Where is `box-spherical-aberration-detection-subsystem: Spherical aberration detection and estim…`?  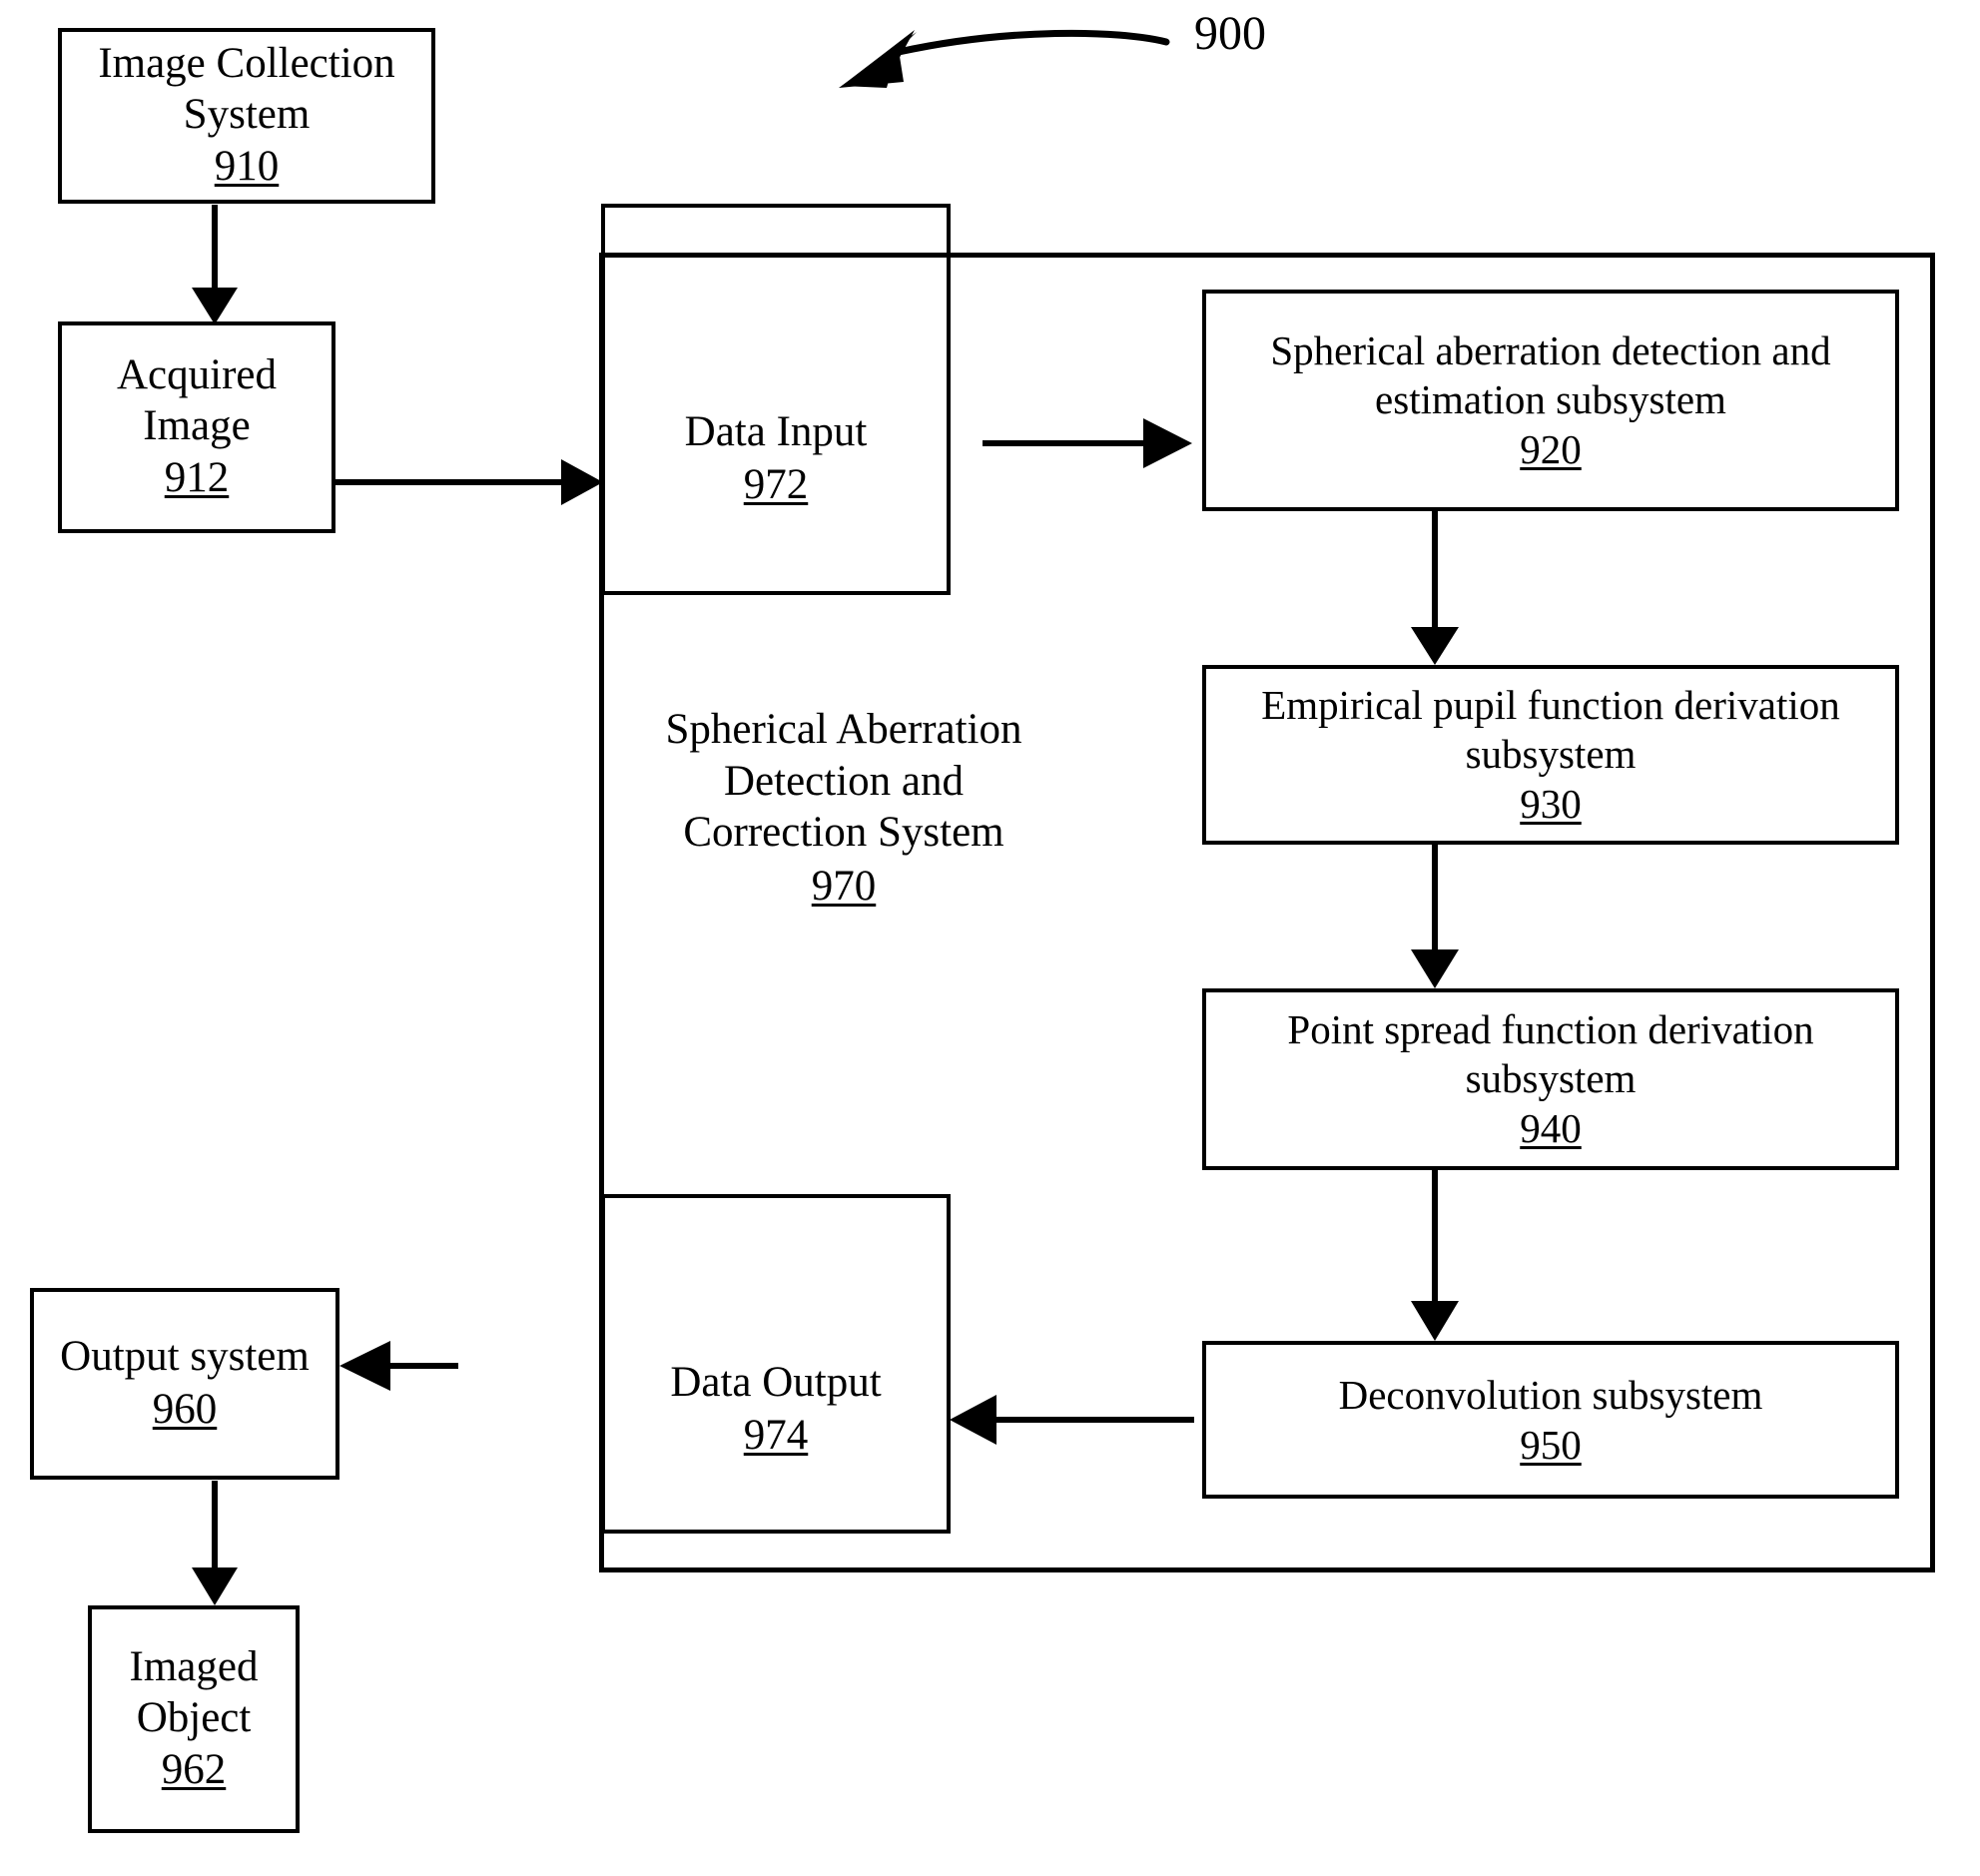 box-spherical-aberration-detection-subsystem: Spherical aberration detection and estim… is located at coordinates (1550, 400).